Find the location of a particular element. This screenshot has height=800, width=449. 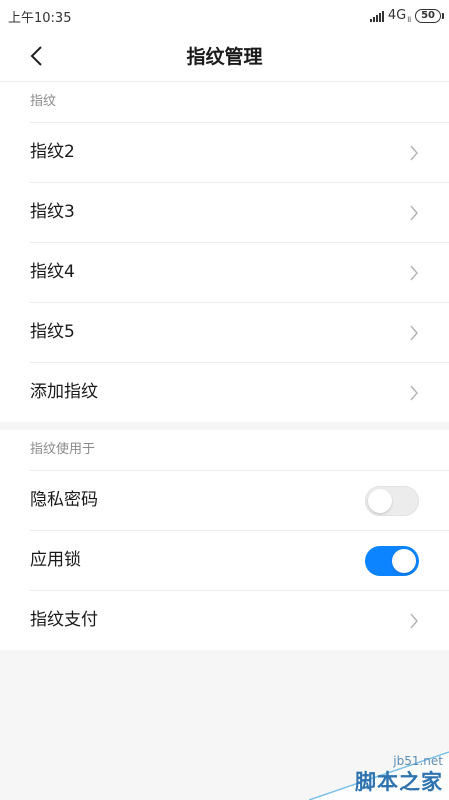

back-button is located at coordinates (38, 56).